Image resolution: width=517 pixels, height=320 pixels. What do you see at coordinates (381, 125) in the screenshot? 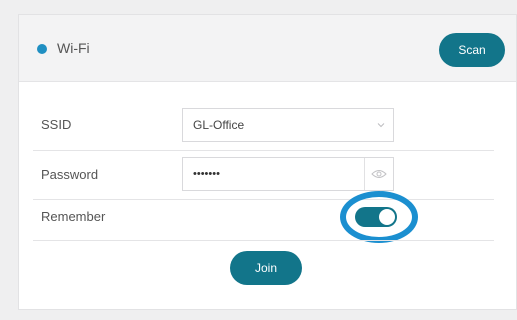
I see `chevron-down-icon` at bounding box center [381, 125].